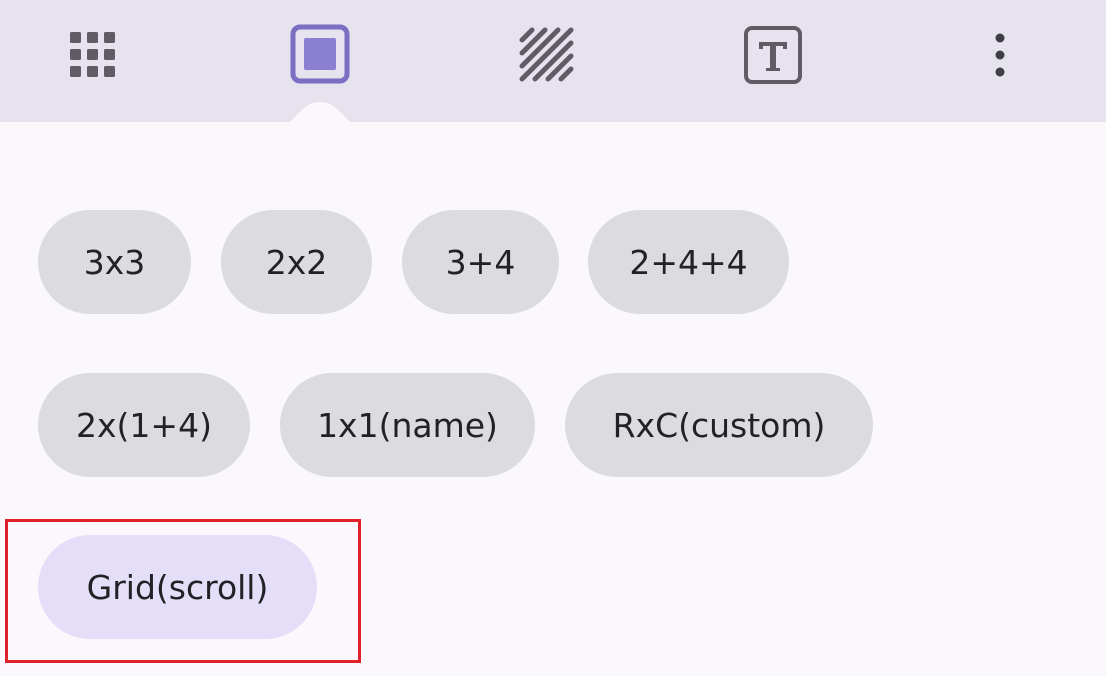  I want to click on chip-label: 3+4, so click(480, 262).